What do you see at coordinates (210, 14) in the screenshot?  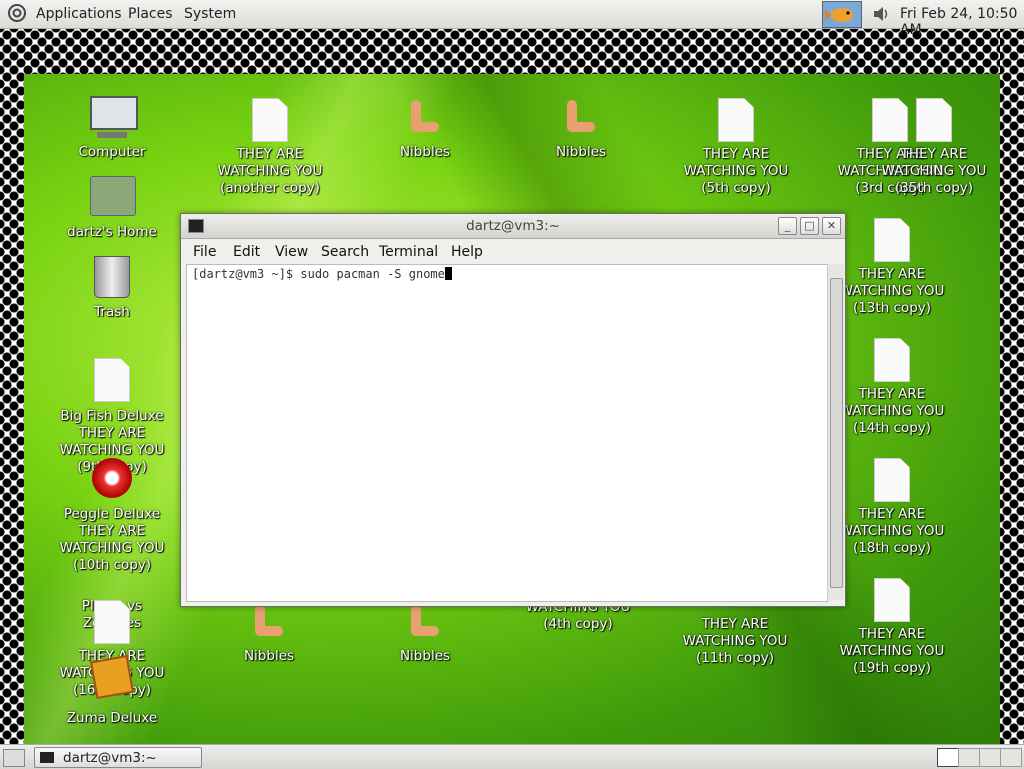 I see `system-menu: System` at bounding box center [210, 14].